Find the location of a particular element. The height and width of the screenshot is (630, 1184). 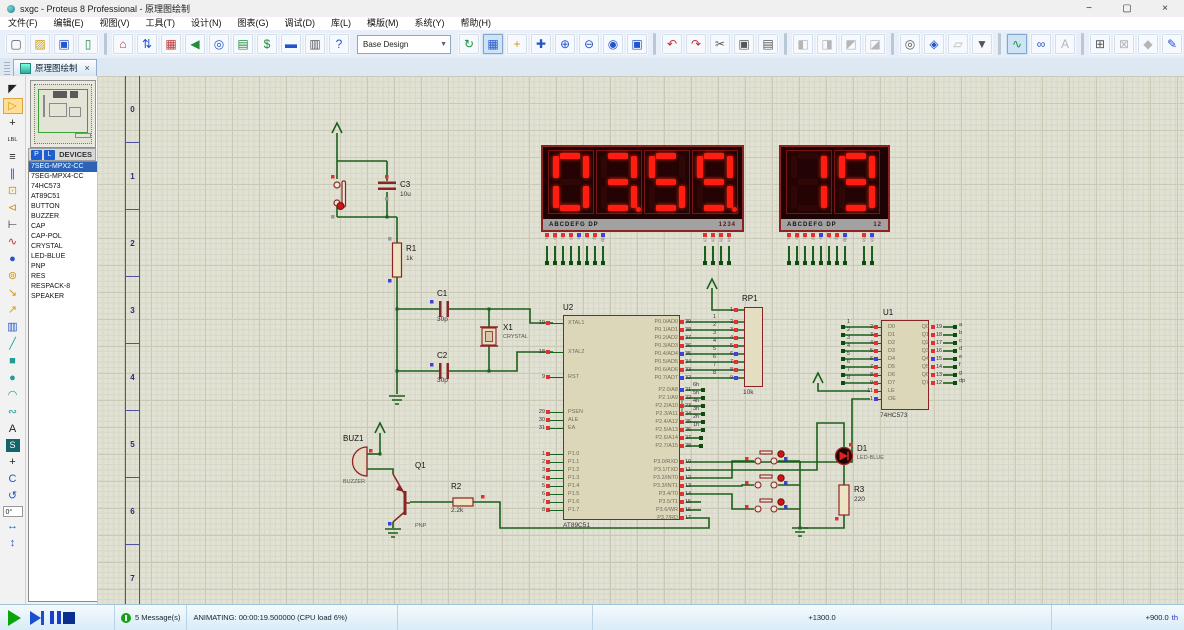

7seg-display-2digit: ABCDEFG DP 12 is located at coordinates (834, 188).